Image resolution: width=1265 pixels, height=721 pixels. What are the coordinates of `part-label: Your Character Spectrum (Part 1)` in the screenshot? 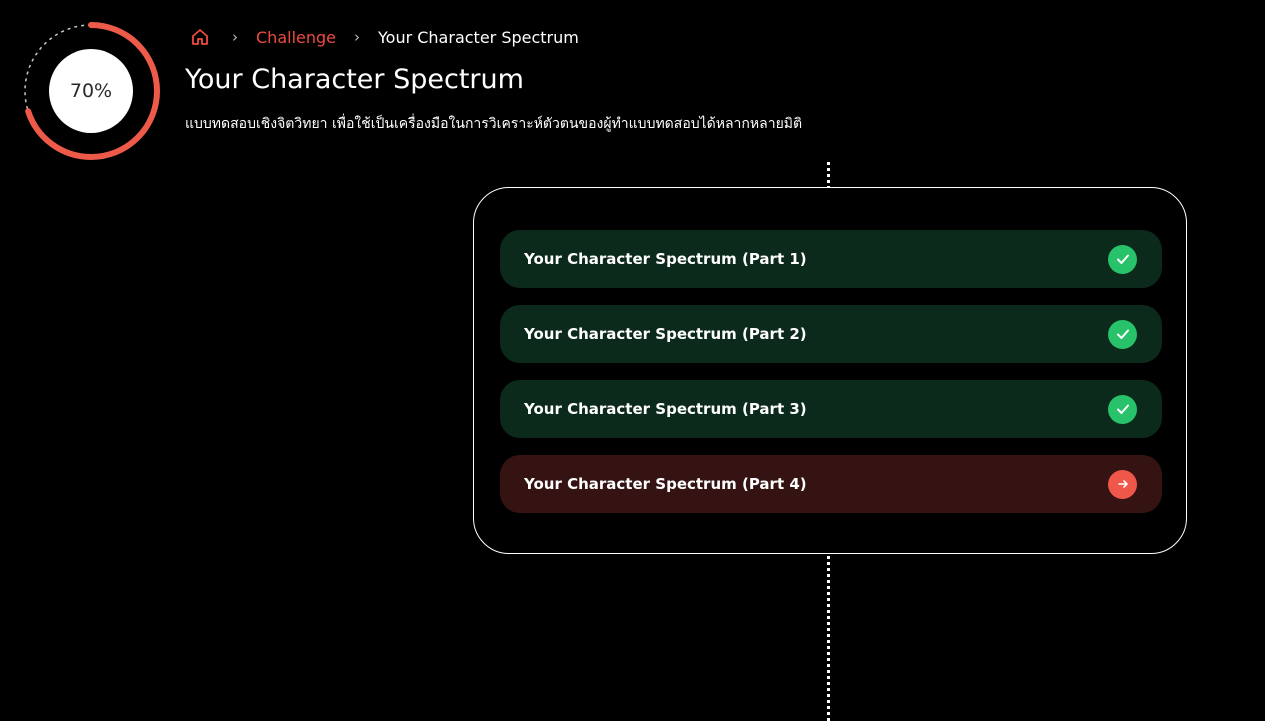 It's located at (665, 259).